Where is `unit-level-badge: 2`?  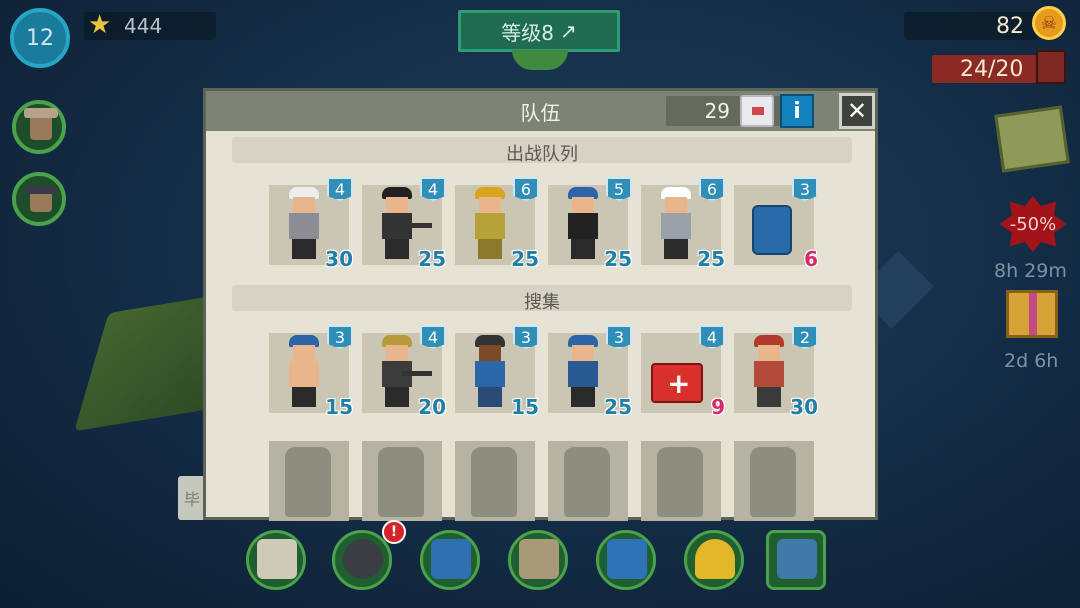 unit-level-badge: 2 is located at coordinates (805, 337).